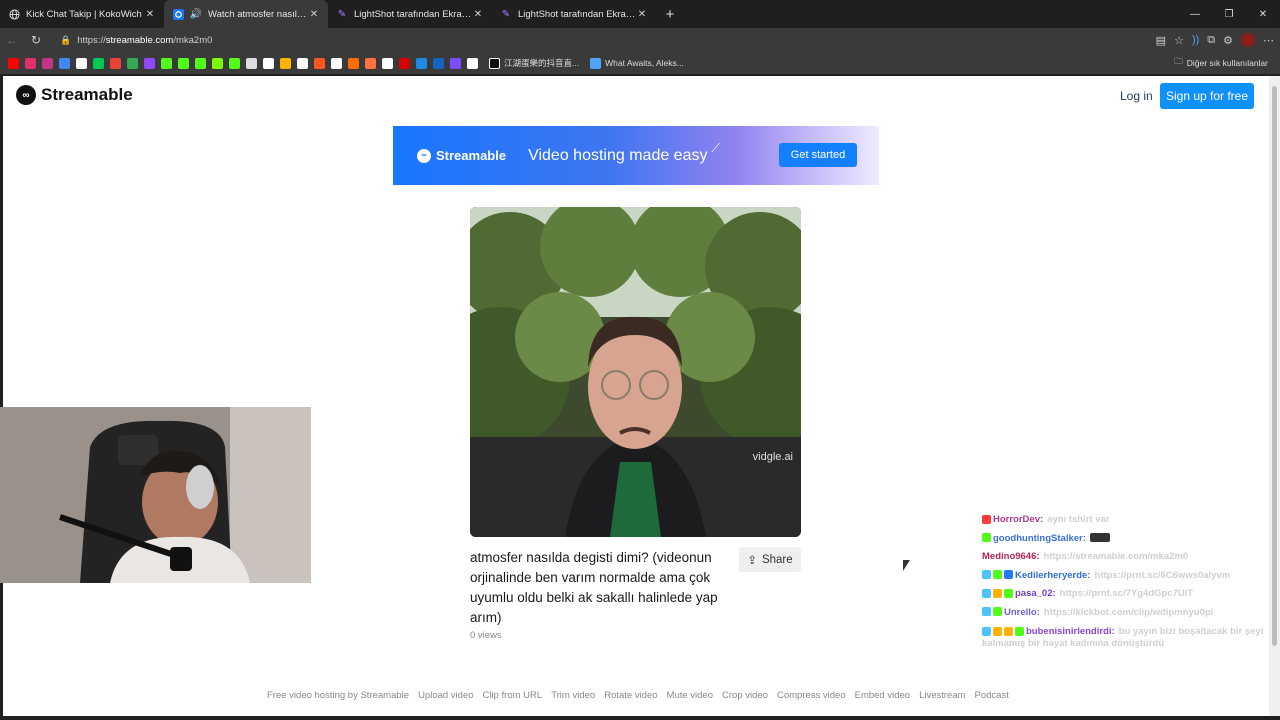  I want to click on footer-link: Clip from URL, so click(513, 695).